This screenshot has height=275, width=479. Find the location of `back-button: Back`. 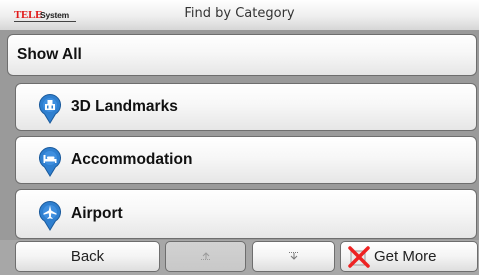

back-button: Back is located at coordinates (87, 256).